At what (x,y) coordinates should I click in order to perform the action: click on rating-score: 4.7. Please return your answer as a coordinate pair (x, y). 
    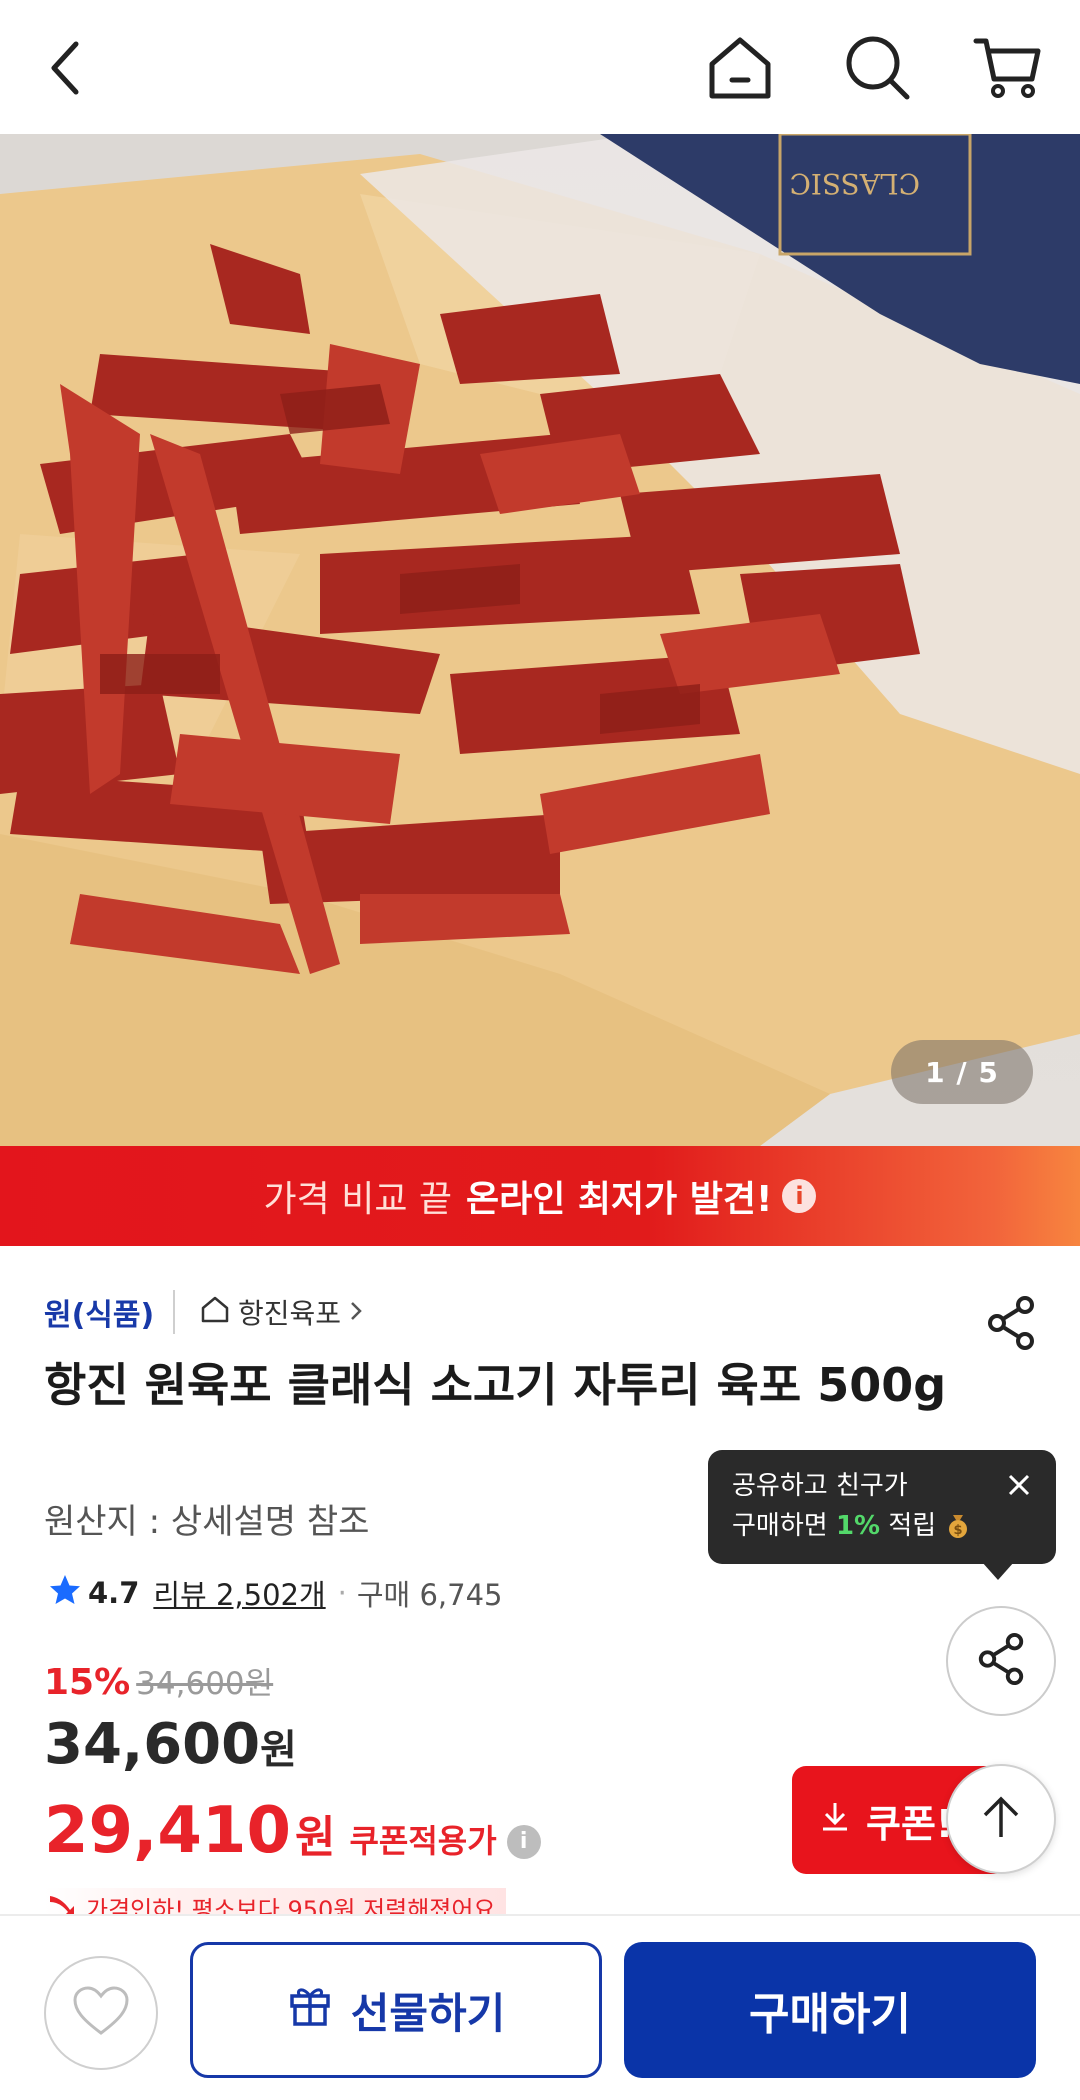
    Looking at the image, I should click on (114, 1593).